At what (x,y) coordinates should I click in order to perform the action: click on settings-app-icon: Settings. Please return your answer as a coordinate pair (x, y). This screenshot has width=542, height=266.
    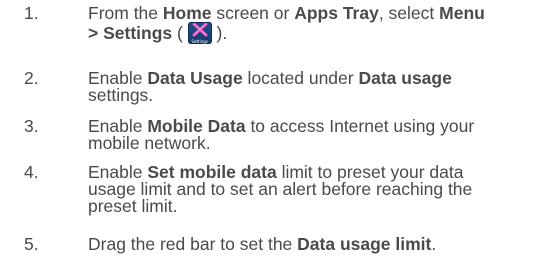
    Looking at the image, I should click on (199, 33).